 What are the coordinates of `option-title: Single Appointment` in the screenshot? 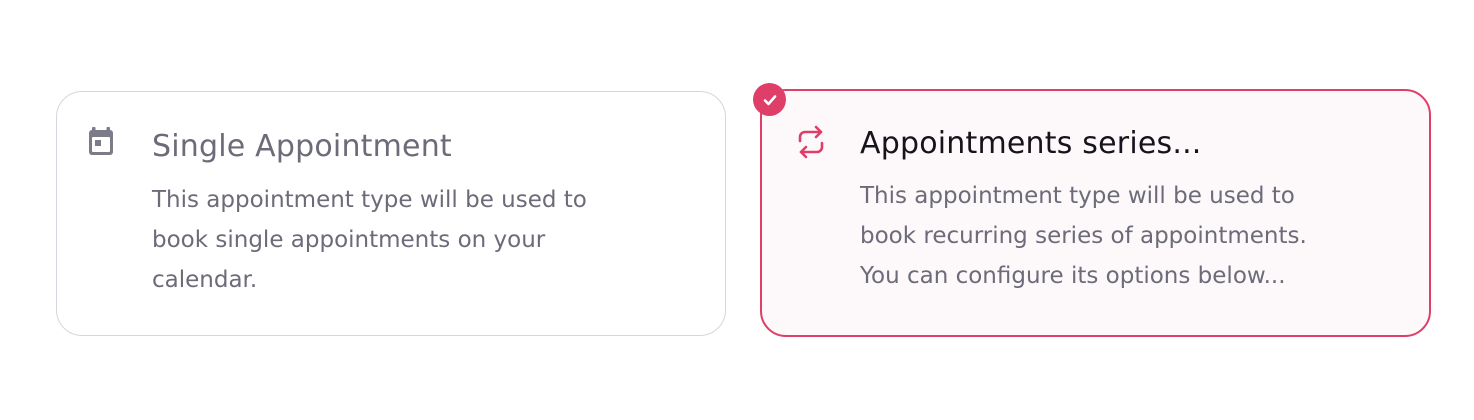 It's located at (302, 146).